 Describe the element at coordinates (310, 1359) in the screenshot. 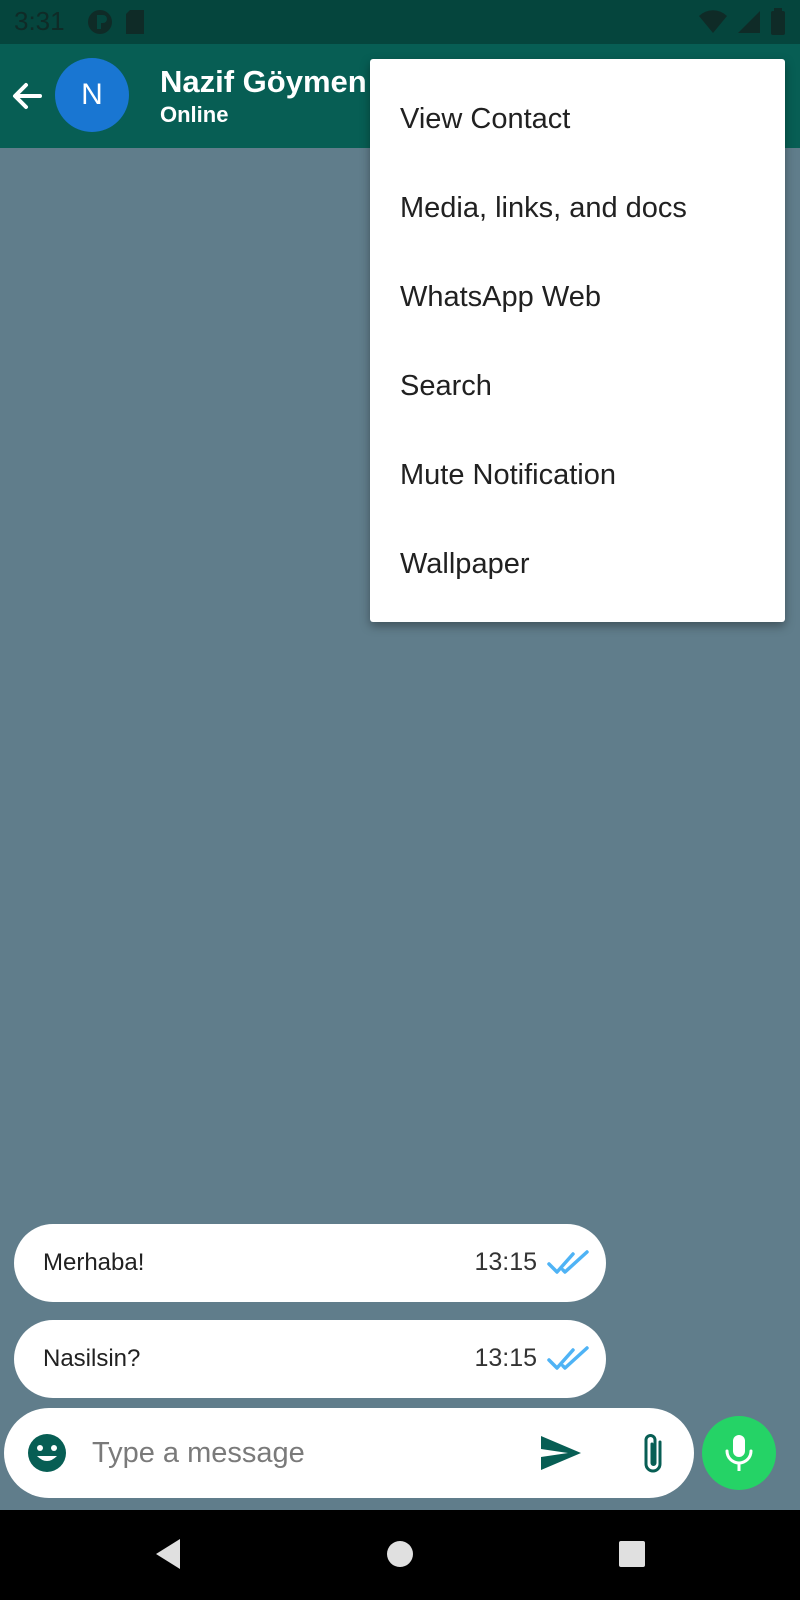

I see `message-bubble: Nasilsin? 13:15` at that location.